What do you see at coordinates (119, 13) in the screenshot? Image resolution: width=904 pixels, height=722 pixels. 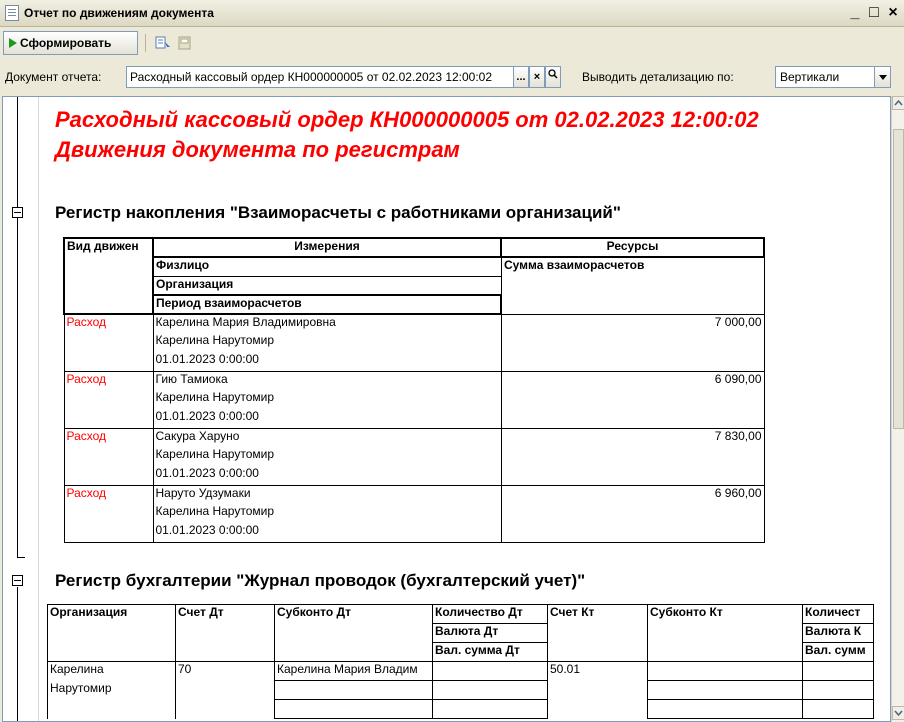 I see `window-title: Отчет по движениям документа` at bounding box center [119, 13].